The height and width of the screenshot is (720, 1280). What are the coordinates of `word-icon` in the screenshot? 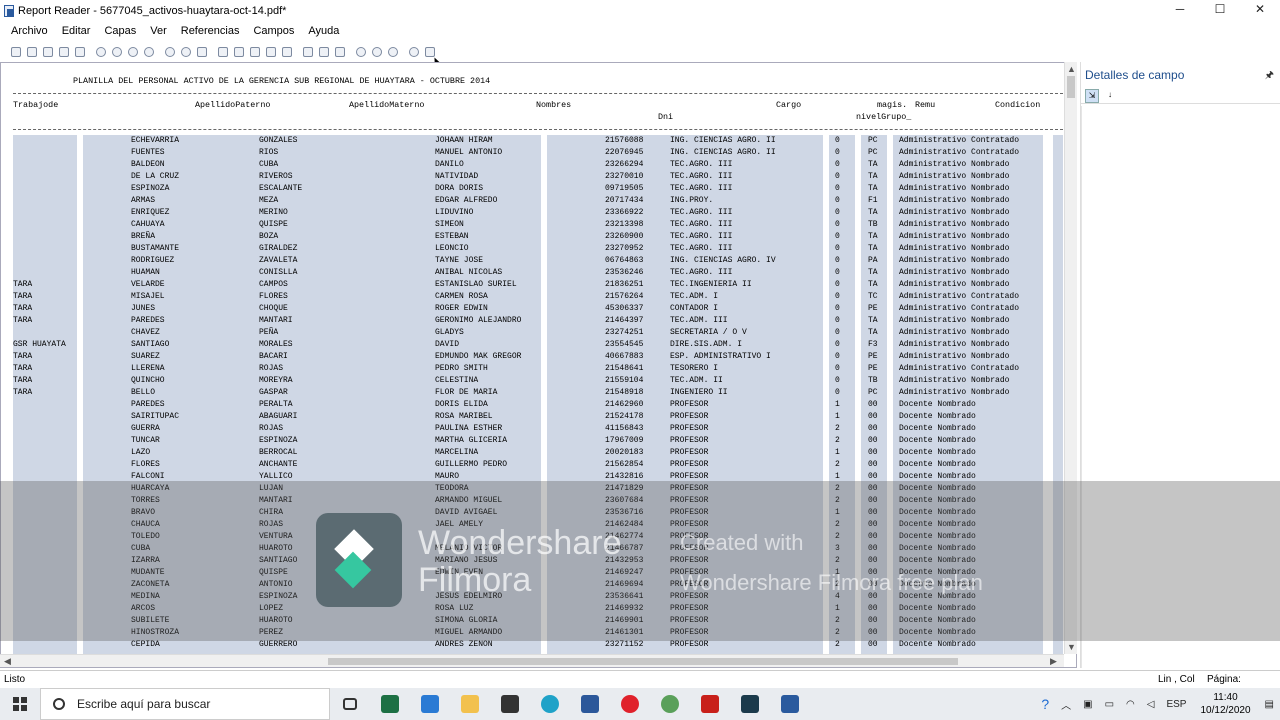 It's located at (590, 704).